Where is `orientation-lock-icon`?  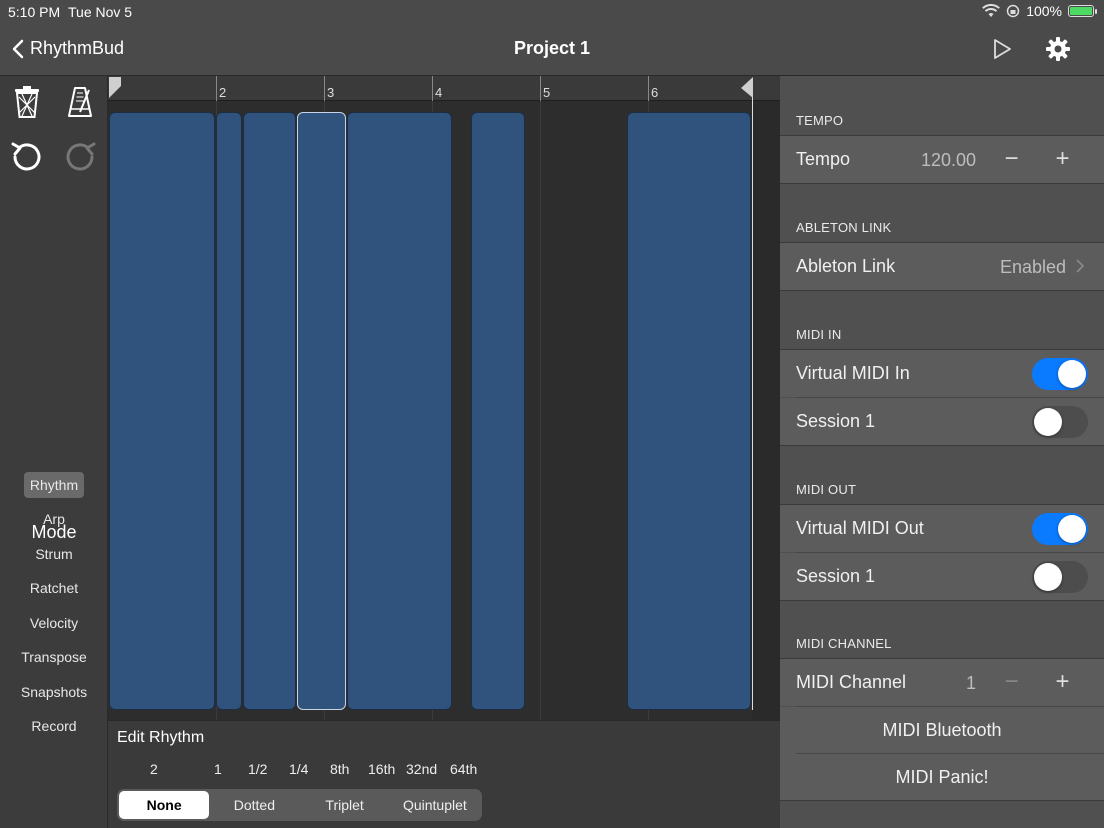
orientation-lock-icon is located at coordinates (1013, 11).